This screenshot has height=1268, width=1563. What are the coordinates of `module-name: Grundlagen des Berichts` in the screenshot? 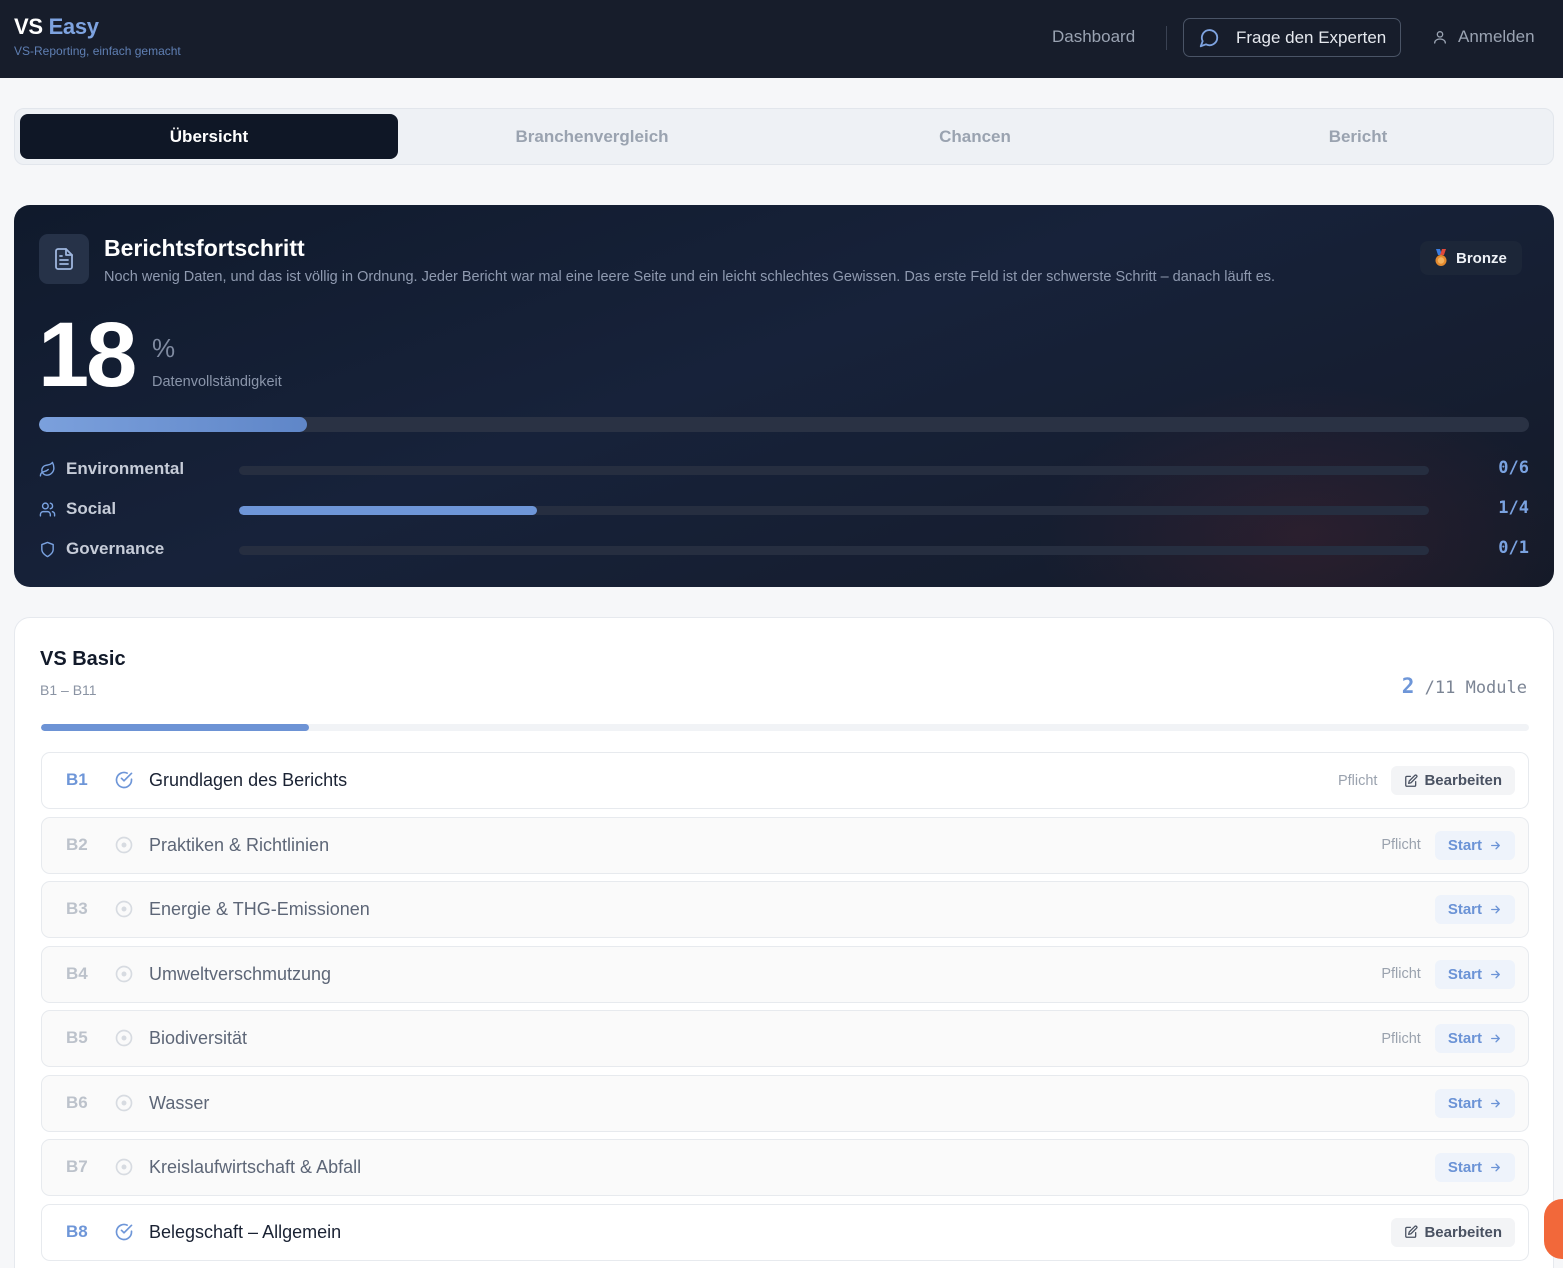 It's located at (248, 780).